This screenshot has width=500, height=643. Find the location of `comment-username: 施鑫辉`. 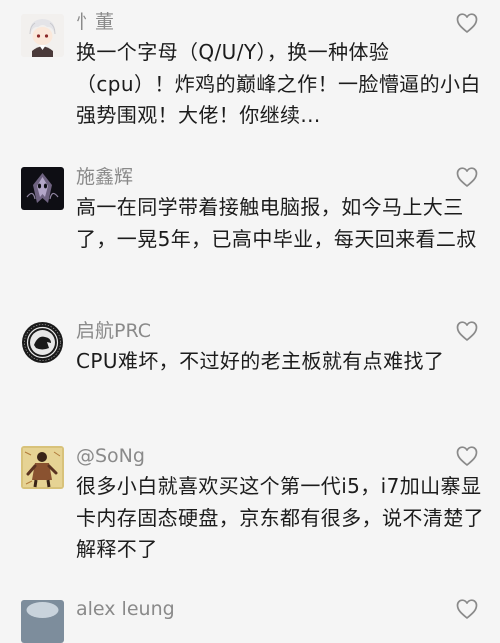

comment-username: 施鑫辉 is located at coordinates (104, 177).